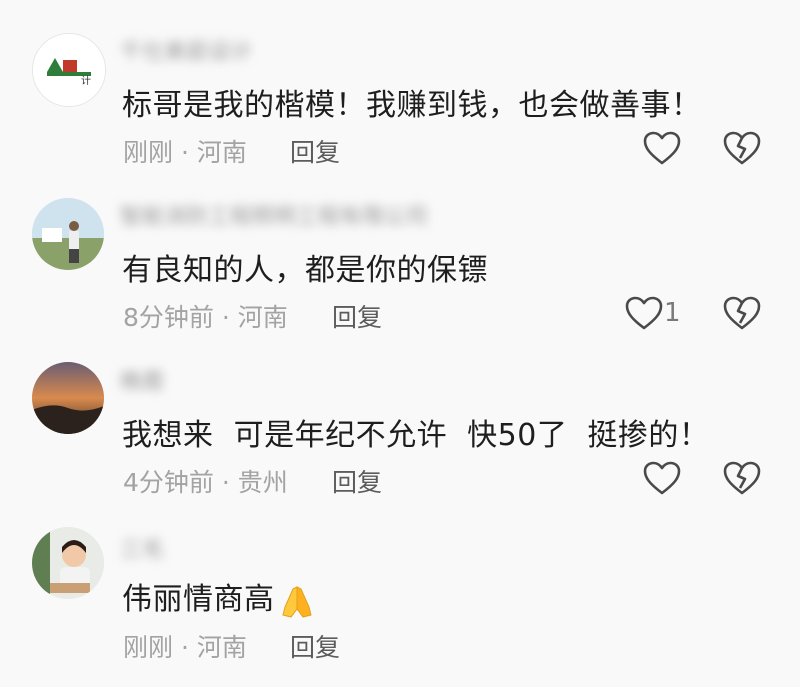  What do you see at coordinates (198, 599) in the screenshot?
I see `comment-text-content: 伟丽情商高` at bounding box center [198, 599].